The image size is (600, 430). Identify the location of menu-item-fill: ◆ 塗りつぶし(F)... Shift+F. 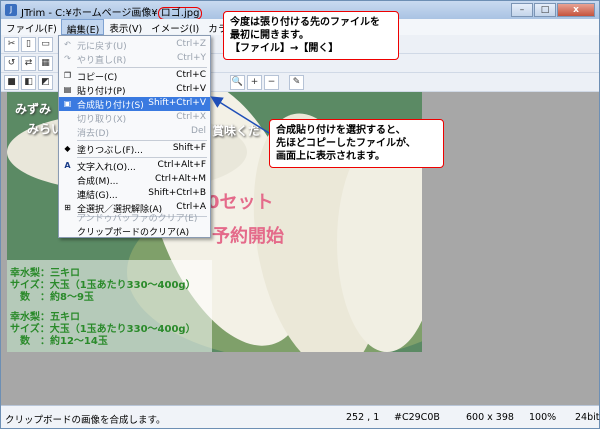
(134, 149).